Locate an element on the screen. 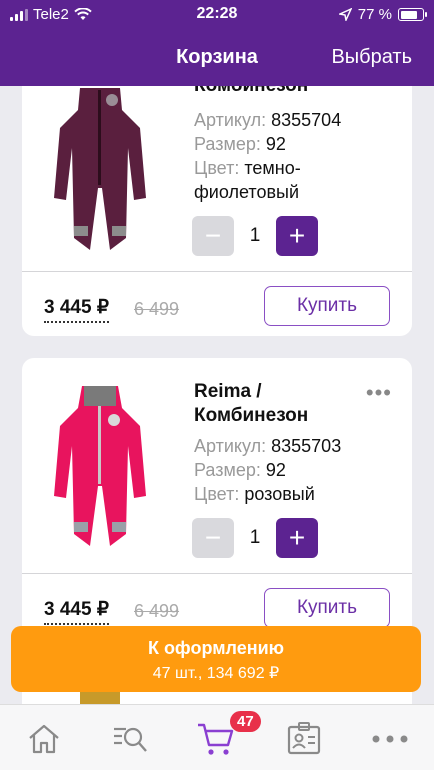 Image resolution: width=434 pixels, height=770 pixels. checkout-button: К оформлению 47 шт., 134 692 ₽ is located at coordinates (216, 659).